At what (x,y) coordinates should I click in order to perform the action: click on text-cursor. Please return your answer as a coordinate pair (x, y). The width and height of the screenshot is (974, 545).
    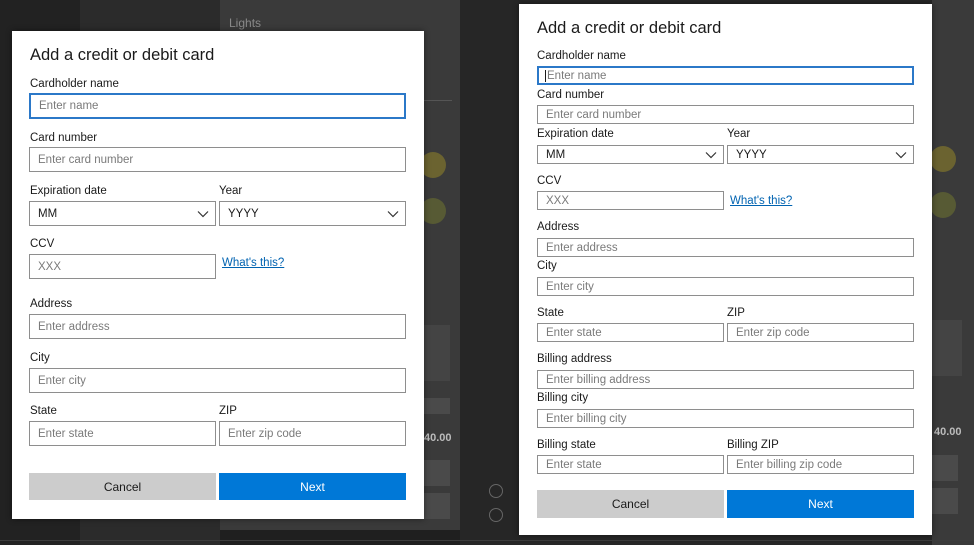
    Looking at the image, I should click on (545, 75).